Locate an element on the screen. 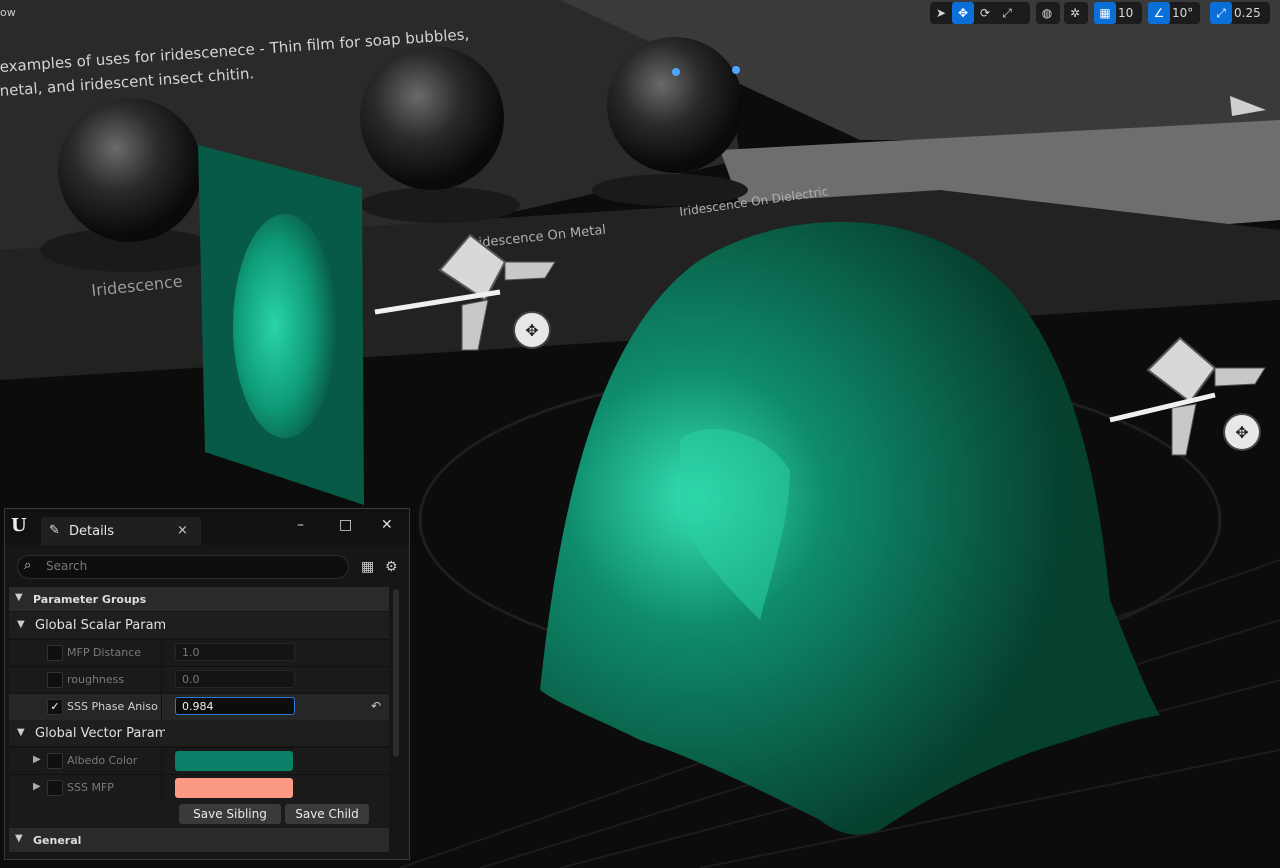 This screenshot has width=1280, height=868. iridescent-sphere-metal is located at coordinates (432, 118).